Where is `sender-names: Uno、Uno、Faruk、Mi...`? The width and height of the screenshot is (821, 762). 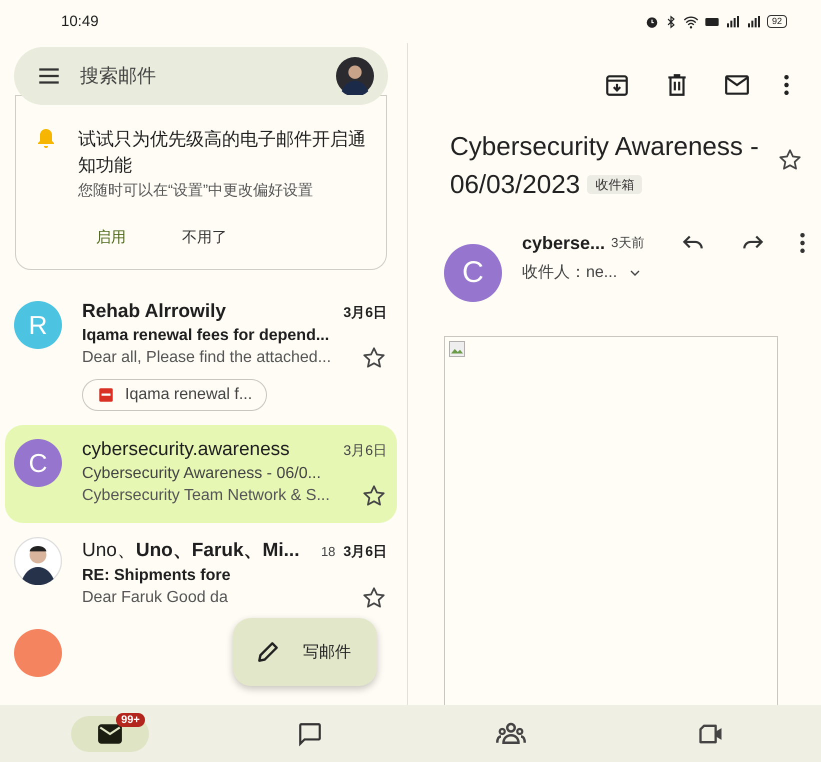 sender-names: Uno、Uno、Faruk、Mi... is located at coordinates (191, 551).